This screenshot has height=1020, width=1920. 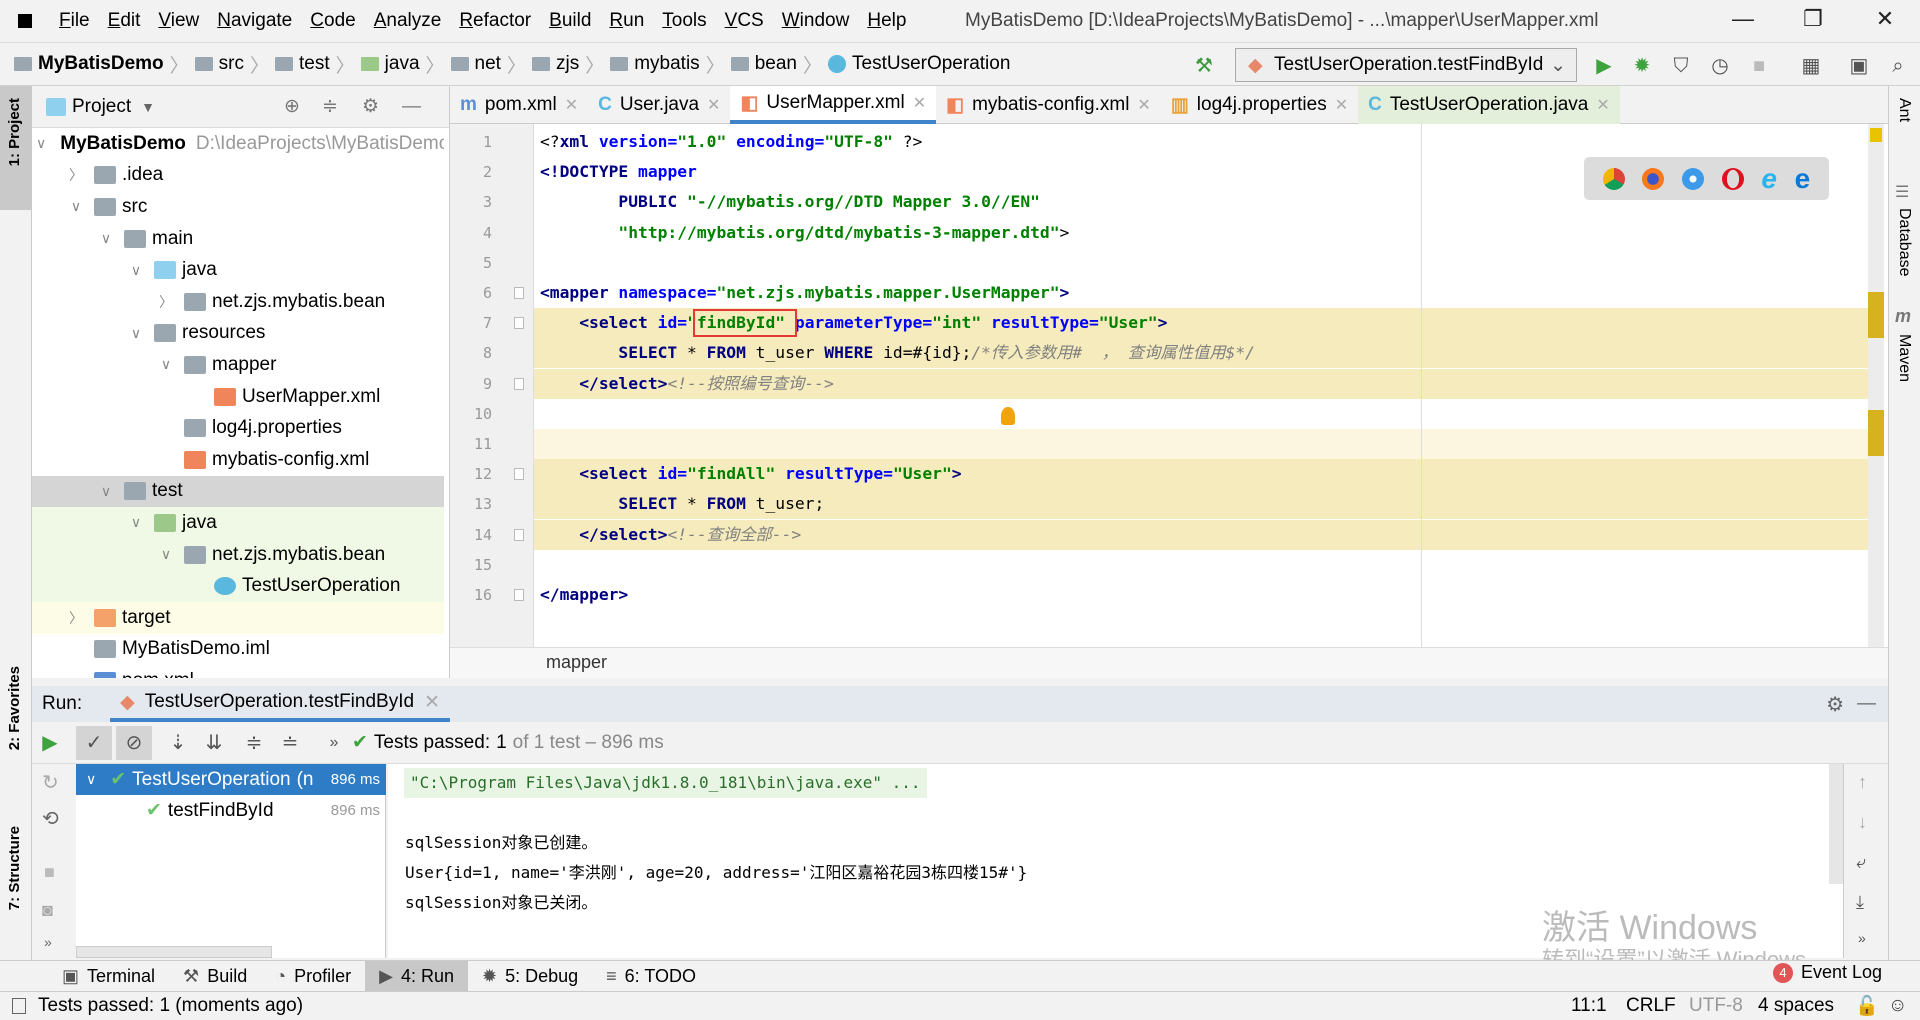 I want to click on camera-icon: ◙, so click(x=47, y=910).